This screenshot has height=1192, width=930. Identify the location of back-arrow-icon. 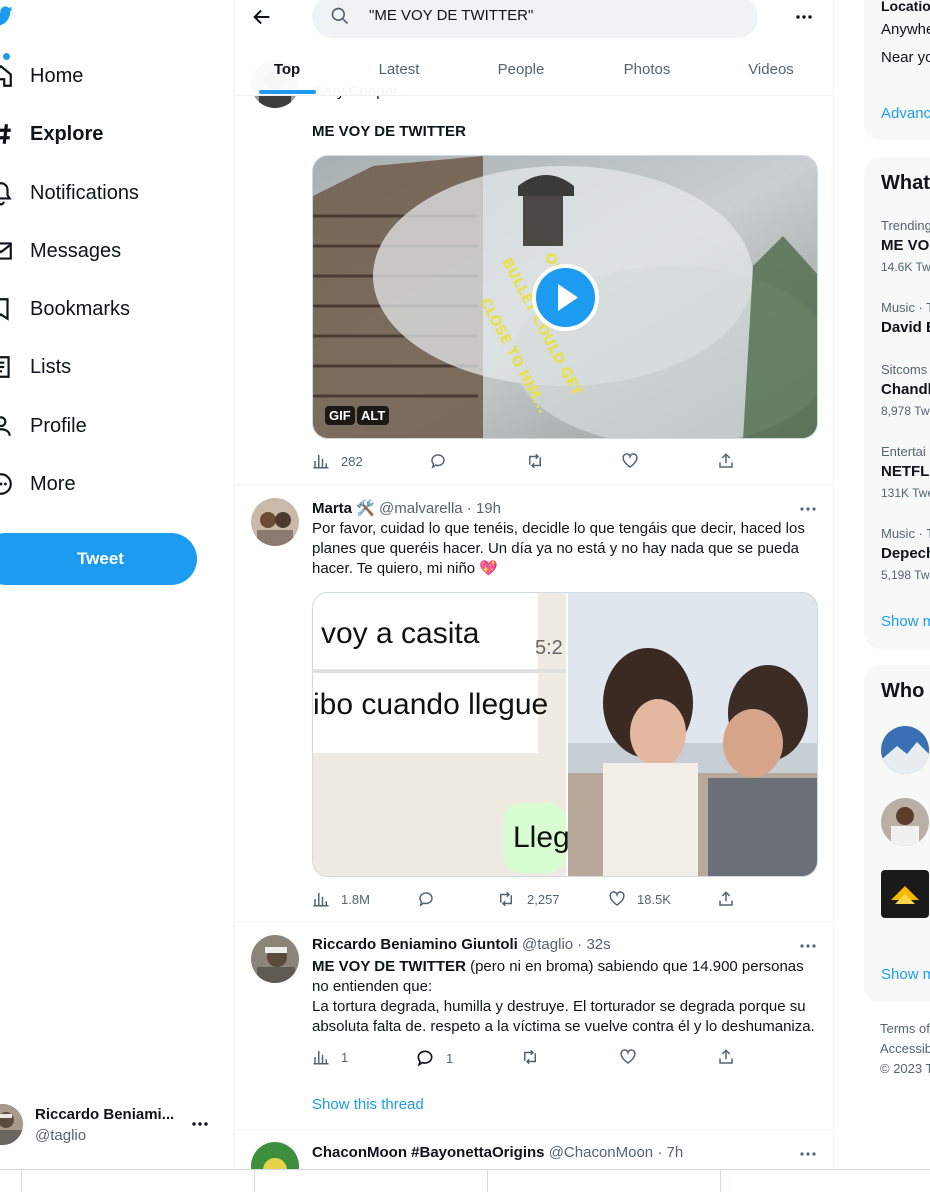
(262, 17).